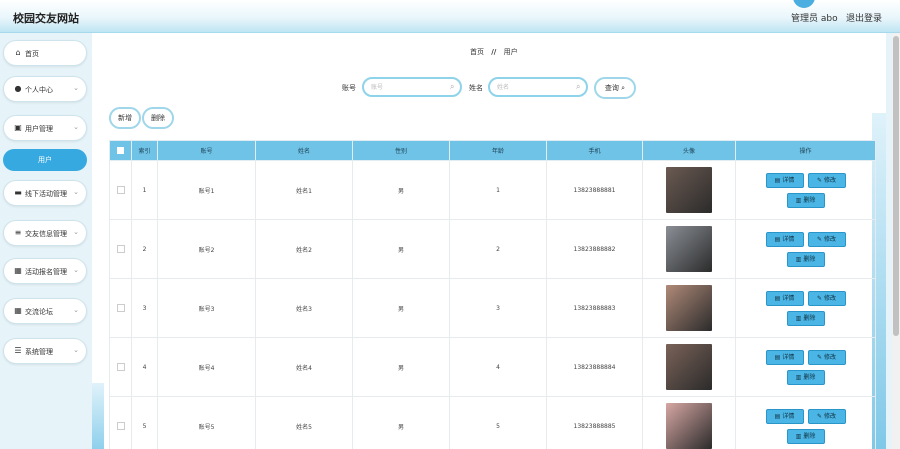 The height and width of the screenshot is (449, 900). What do you see at coordinates (896, 186) in the screenshot?
I see `scrollbar-thumb` at bounding box center [896, 186].